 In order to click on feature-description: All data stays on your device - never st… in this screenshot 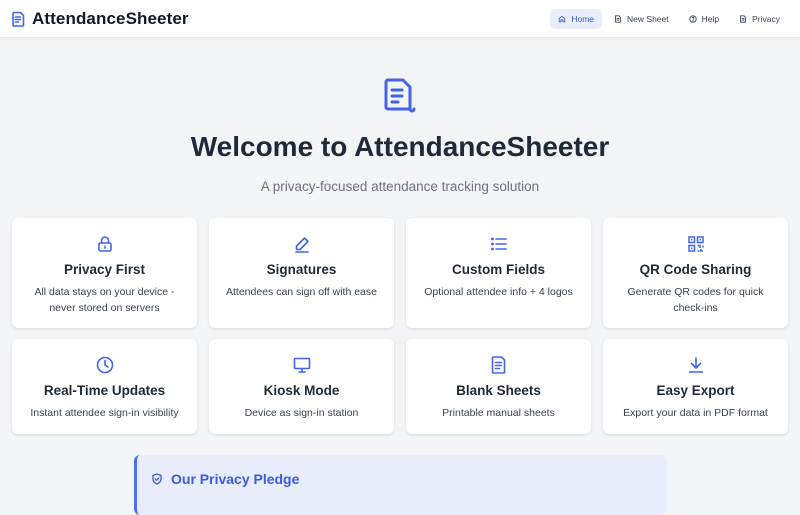, I will do `click(104, 300)`.